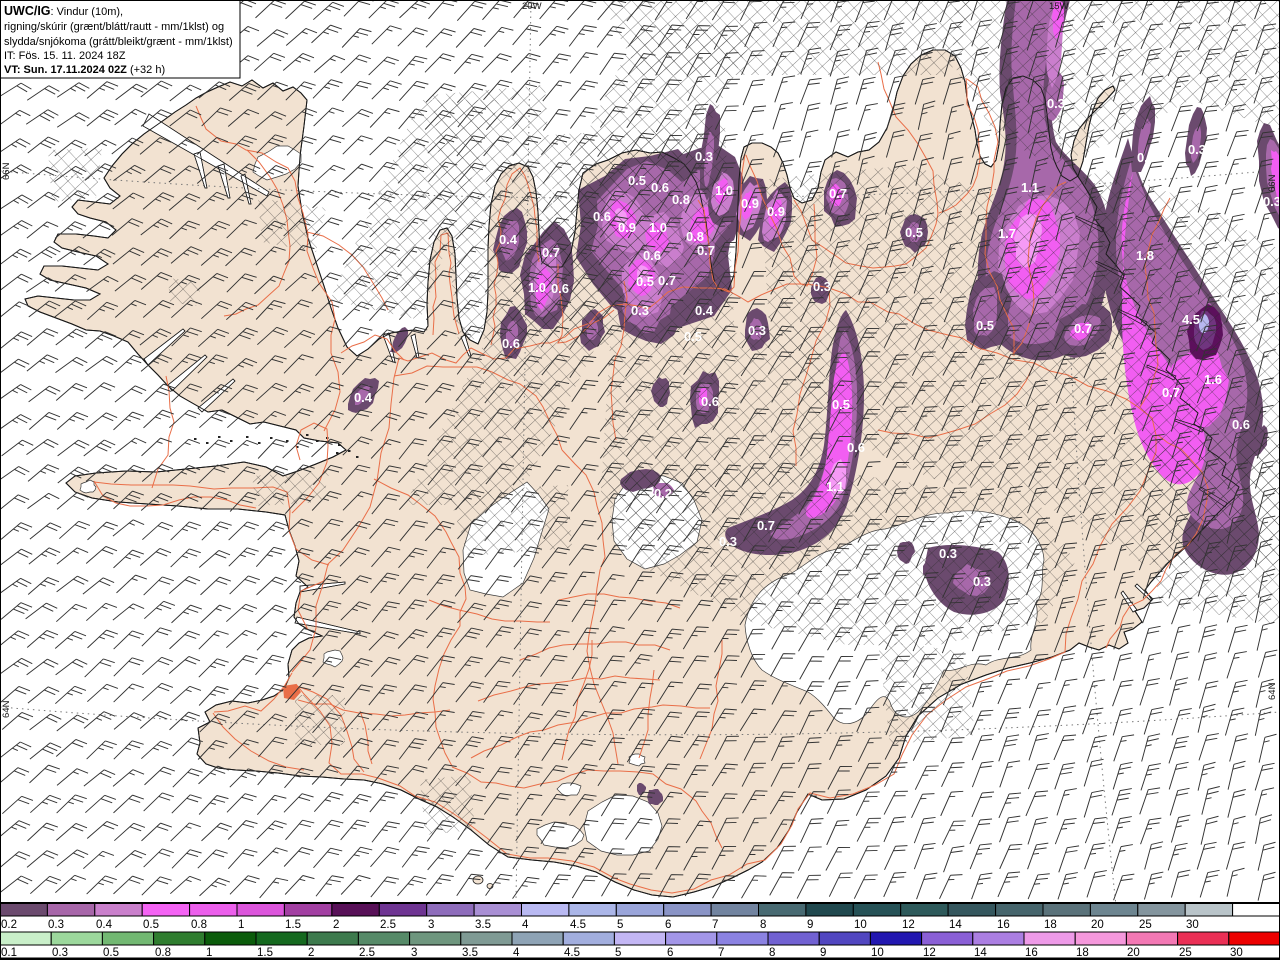 Image resolution: width=1280 pixels, height=965 pixels. What do you see at coordinates (63, 11) in the screenshot?
I see `svg-text: UWC/IG: Vindur (10m),` at bounding box center [63, 11].